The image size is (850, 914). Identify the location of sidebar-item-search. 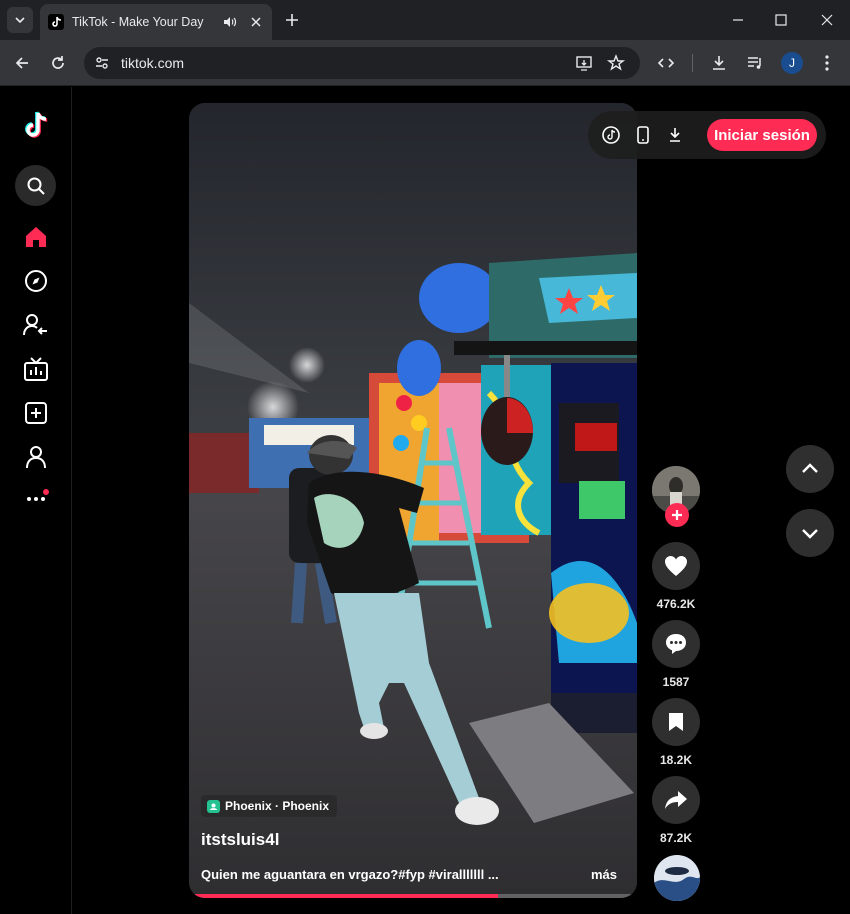
(35, 185).